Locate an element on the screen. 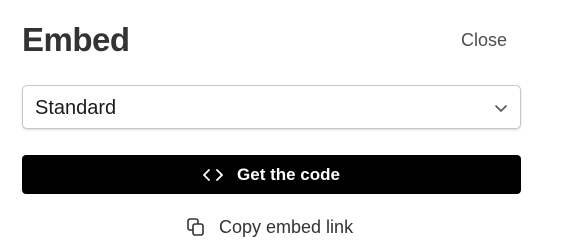 The width and height of the screenshot is (569, 250). panel-title: Embed is located at coordinates (76, 39).